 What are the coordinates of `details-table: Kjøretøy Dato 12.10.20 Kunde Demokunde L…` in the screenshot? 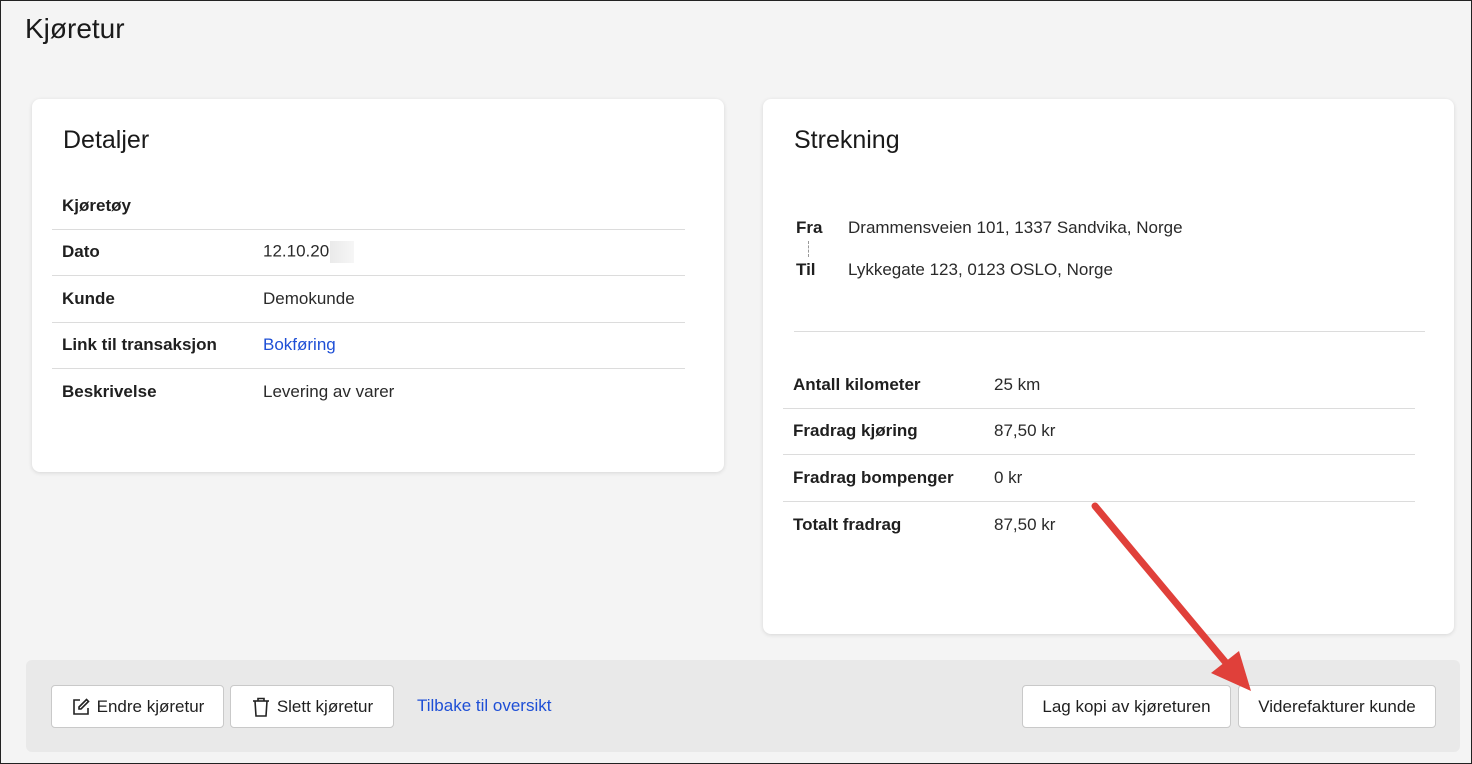 It's located at (368, 299).